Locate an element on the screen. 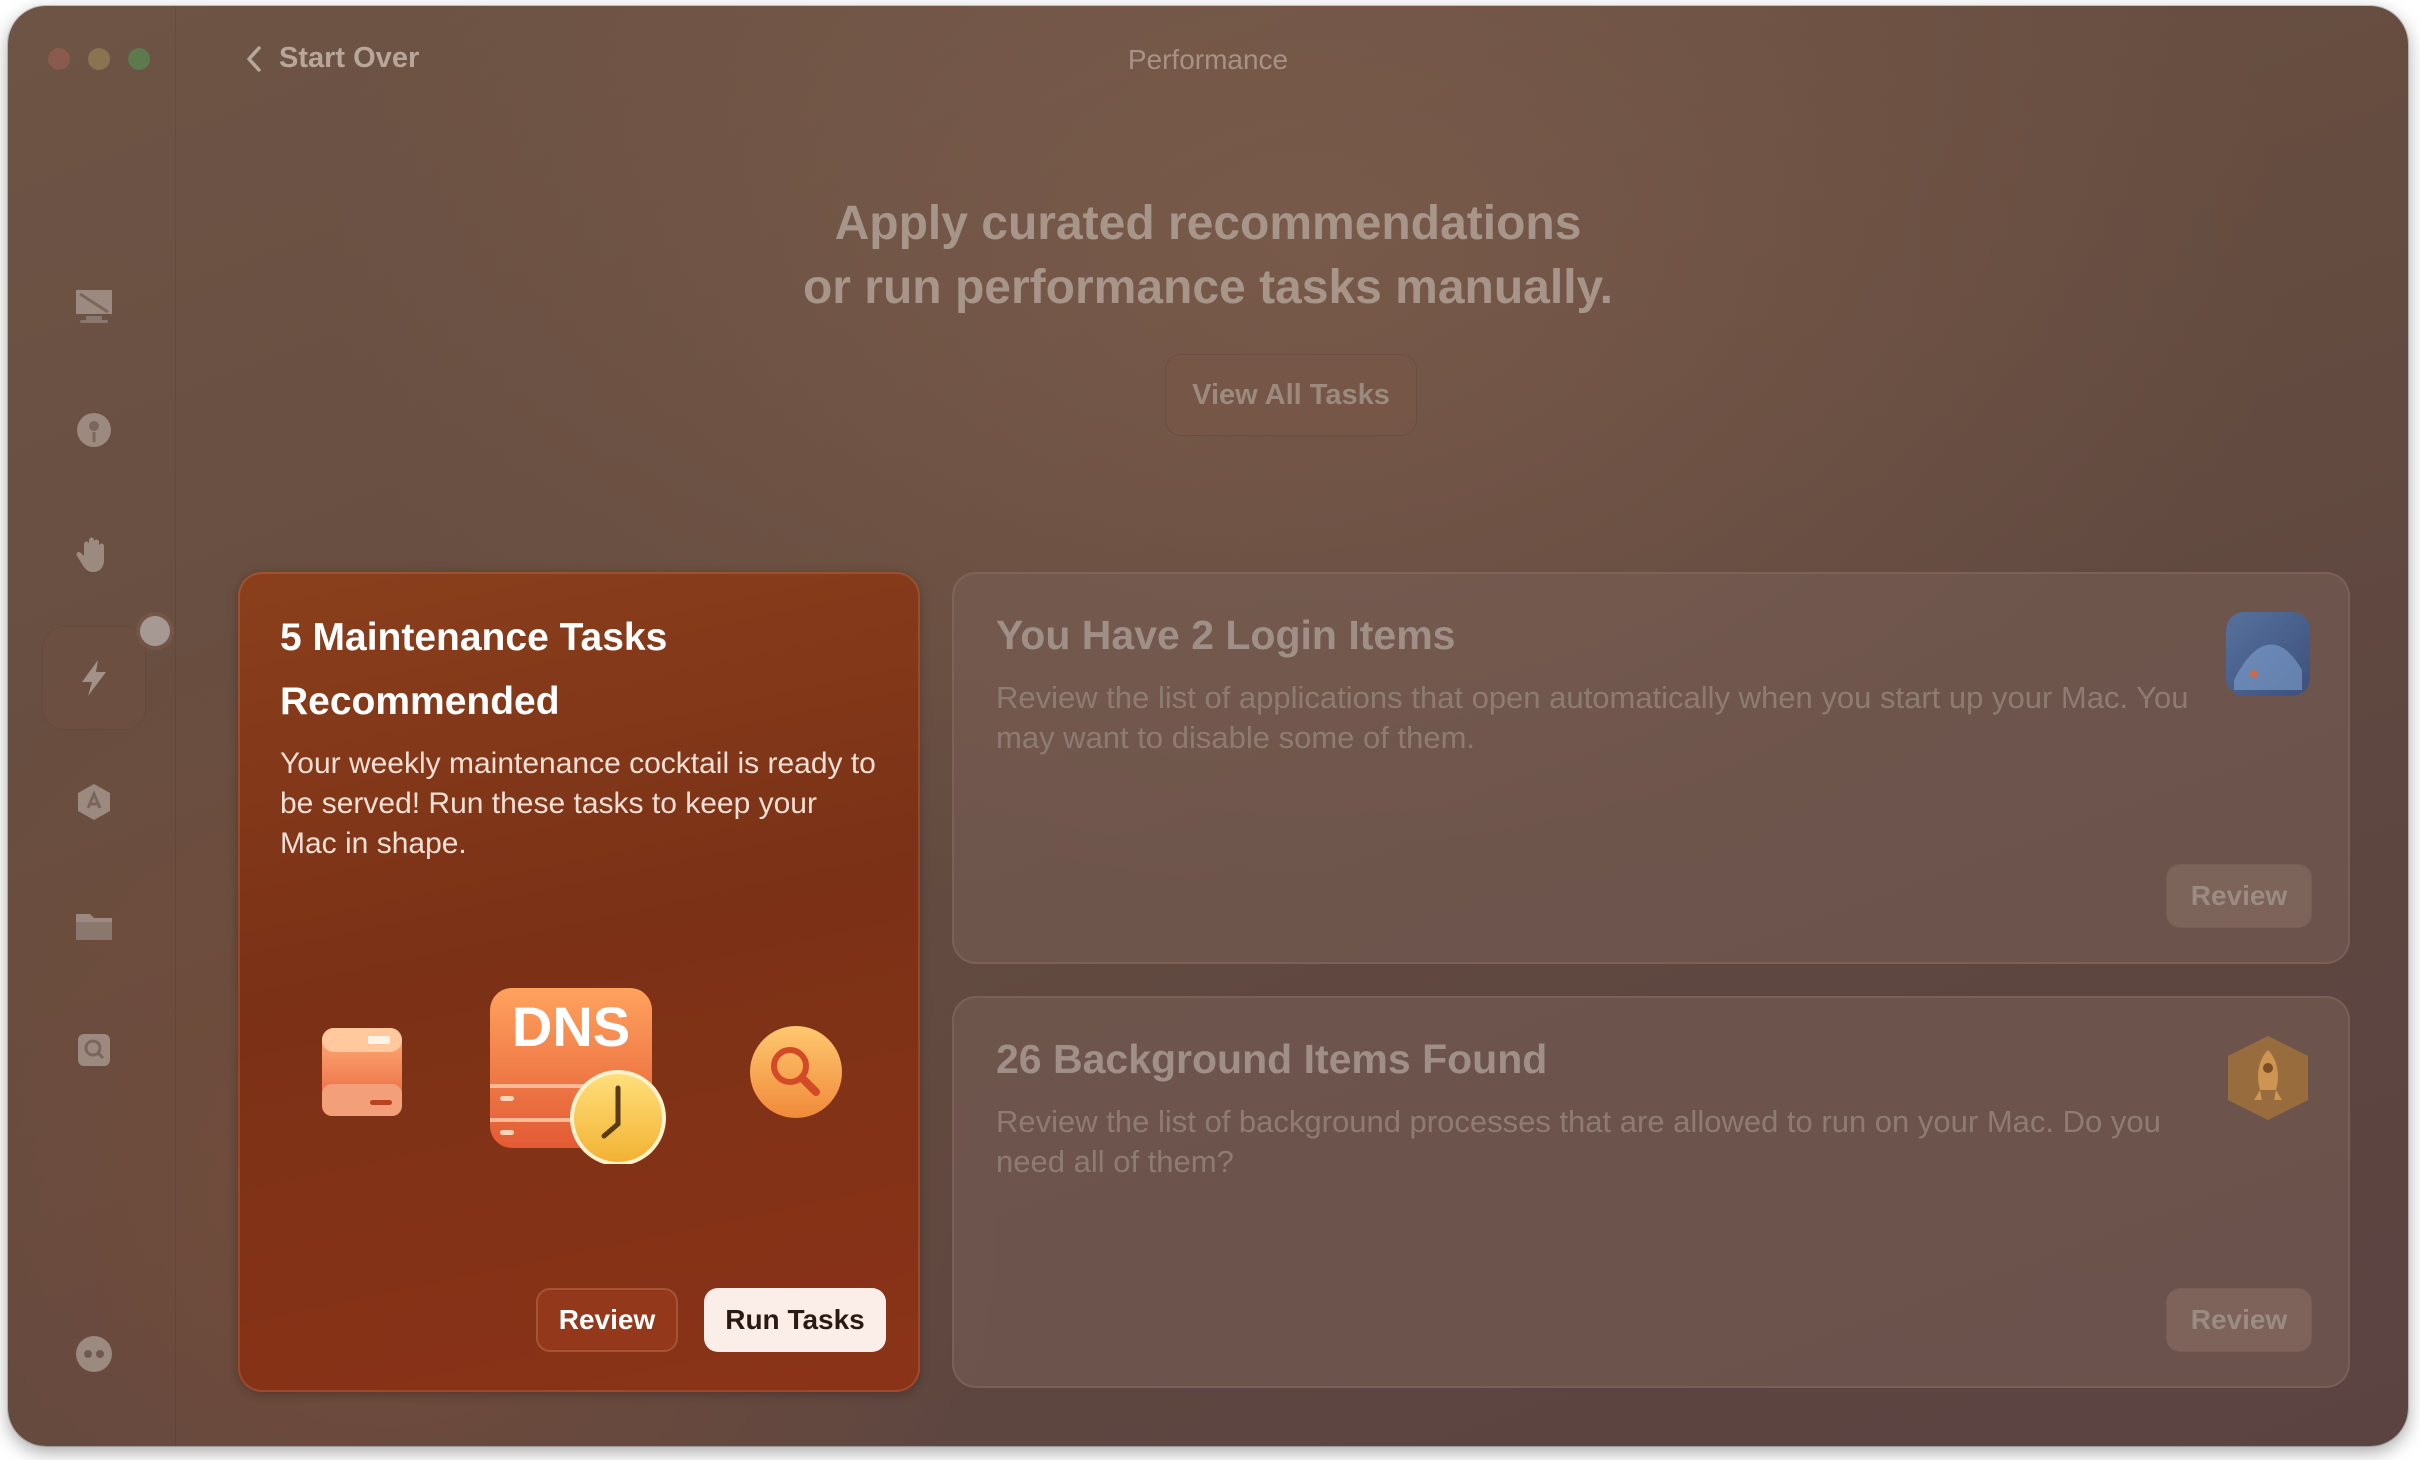 The image size is (2420, 1460). login-items-review-button: Review is located at coordinates (2239, 896).